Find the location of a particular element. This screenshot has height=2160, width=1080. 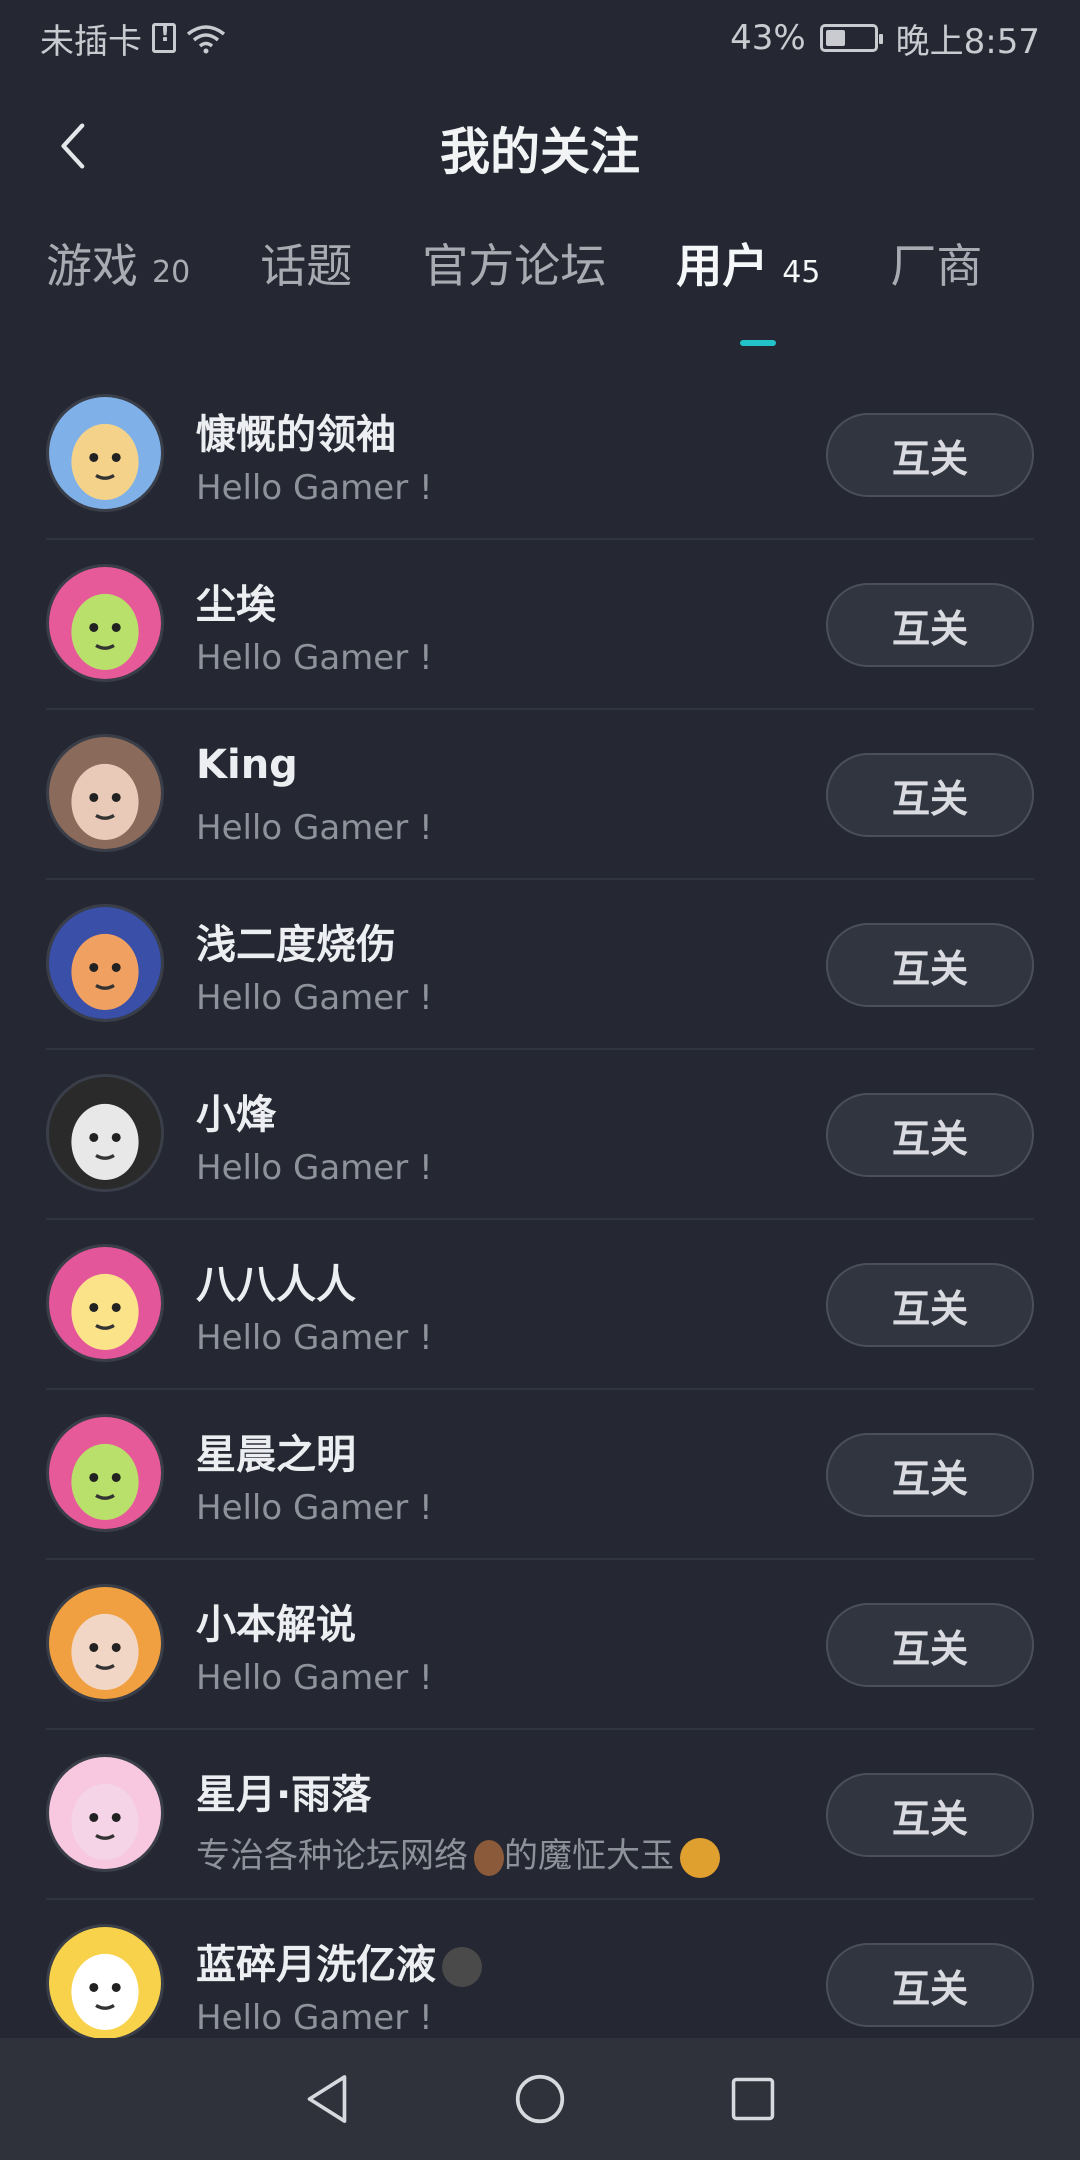

carrier-text: 未插卡 is located at coordinates (91, 41).